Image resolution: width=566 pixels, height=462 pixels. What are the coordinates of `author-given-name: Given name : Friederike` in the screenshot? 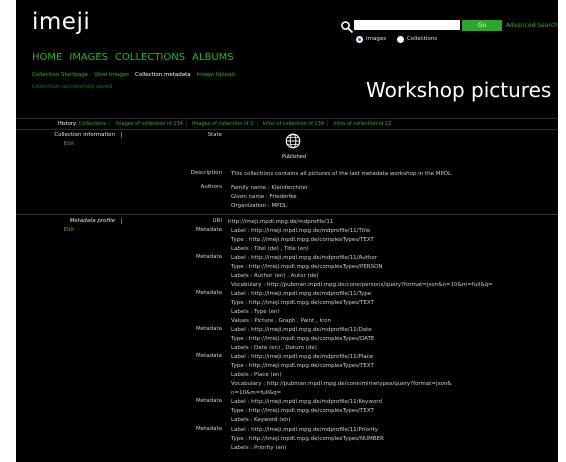 It's located at (264, 197).